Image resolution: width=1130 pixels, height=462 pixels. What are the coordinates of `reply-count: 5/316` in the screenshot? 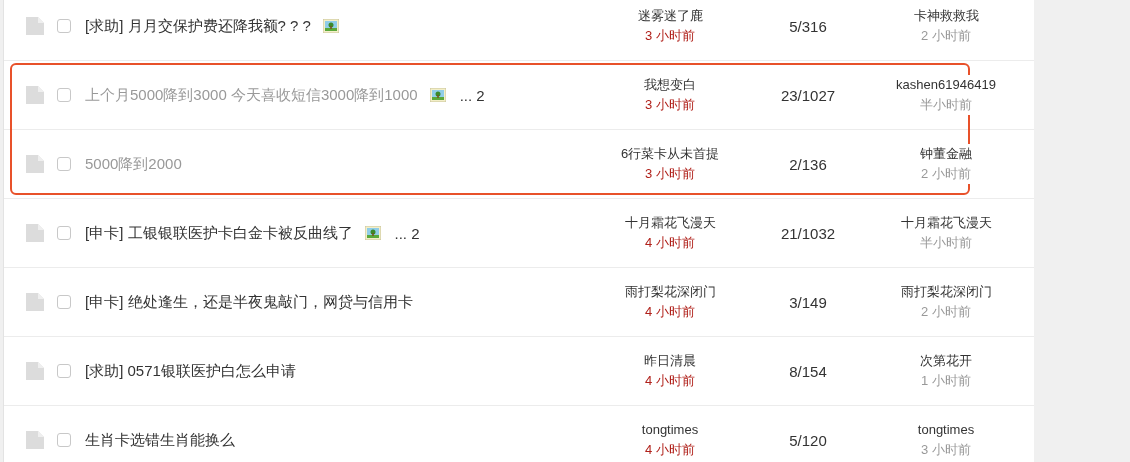 It's located at (808, 26).